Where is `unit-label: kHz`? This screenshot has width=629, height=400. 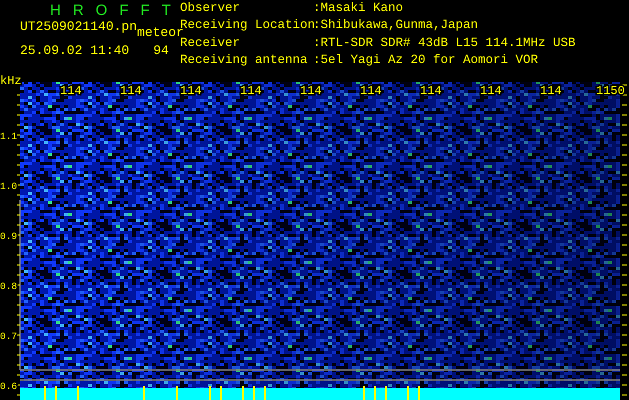
unit-label: kHz is located at coordinates (11, 81).